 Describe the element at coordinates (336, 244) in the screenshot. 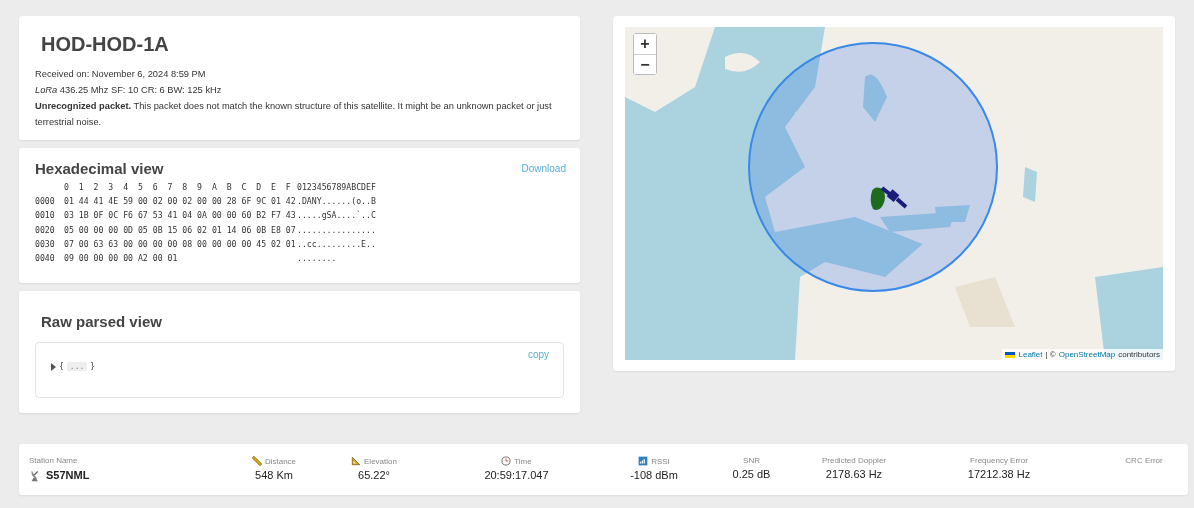

I see `hex-ascii: ..cc.........E..` at that location.